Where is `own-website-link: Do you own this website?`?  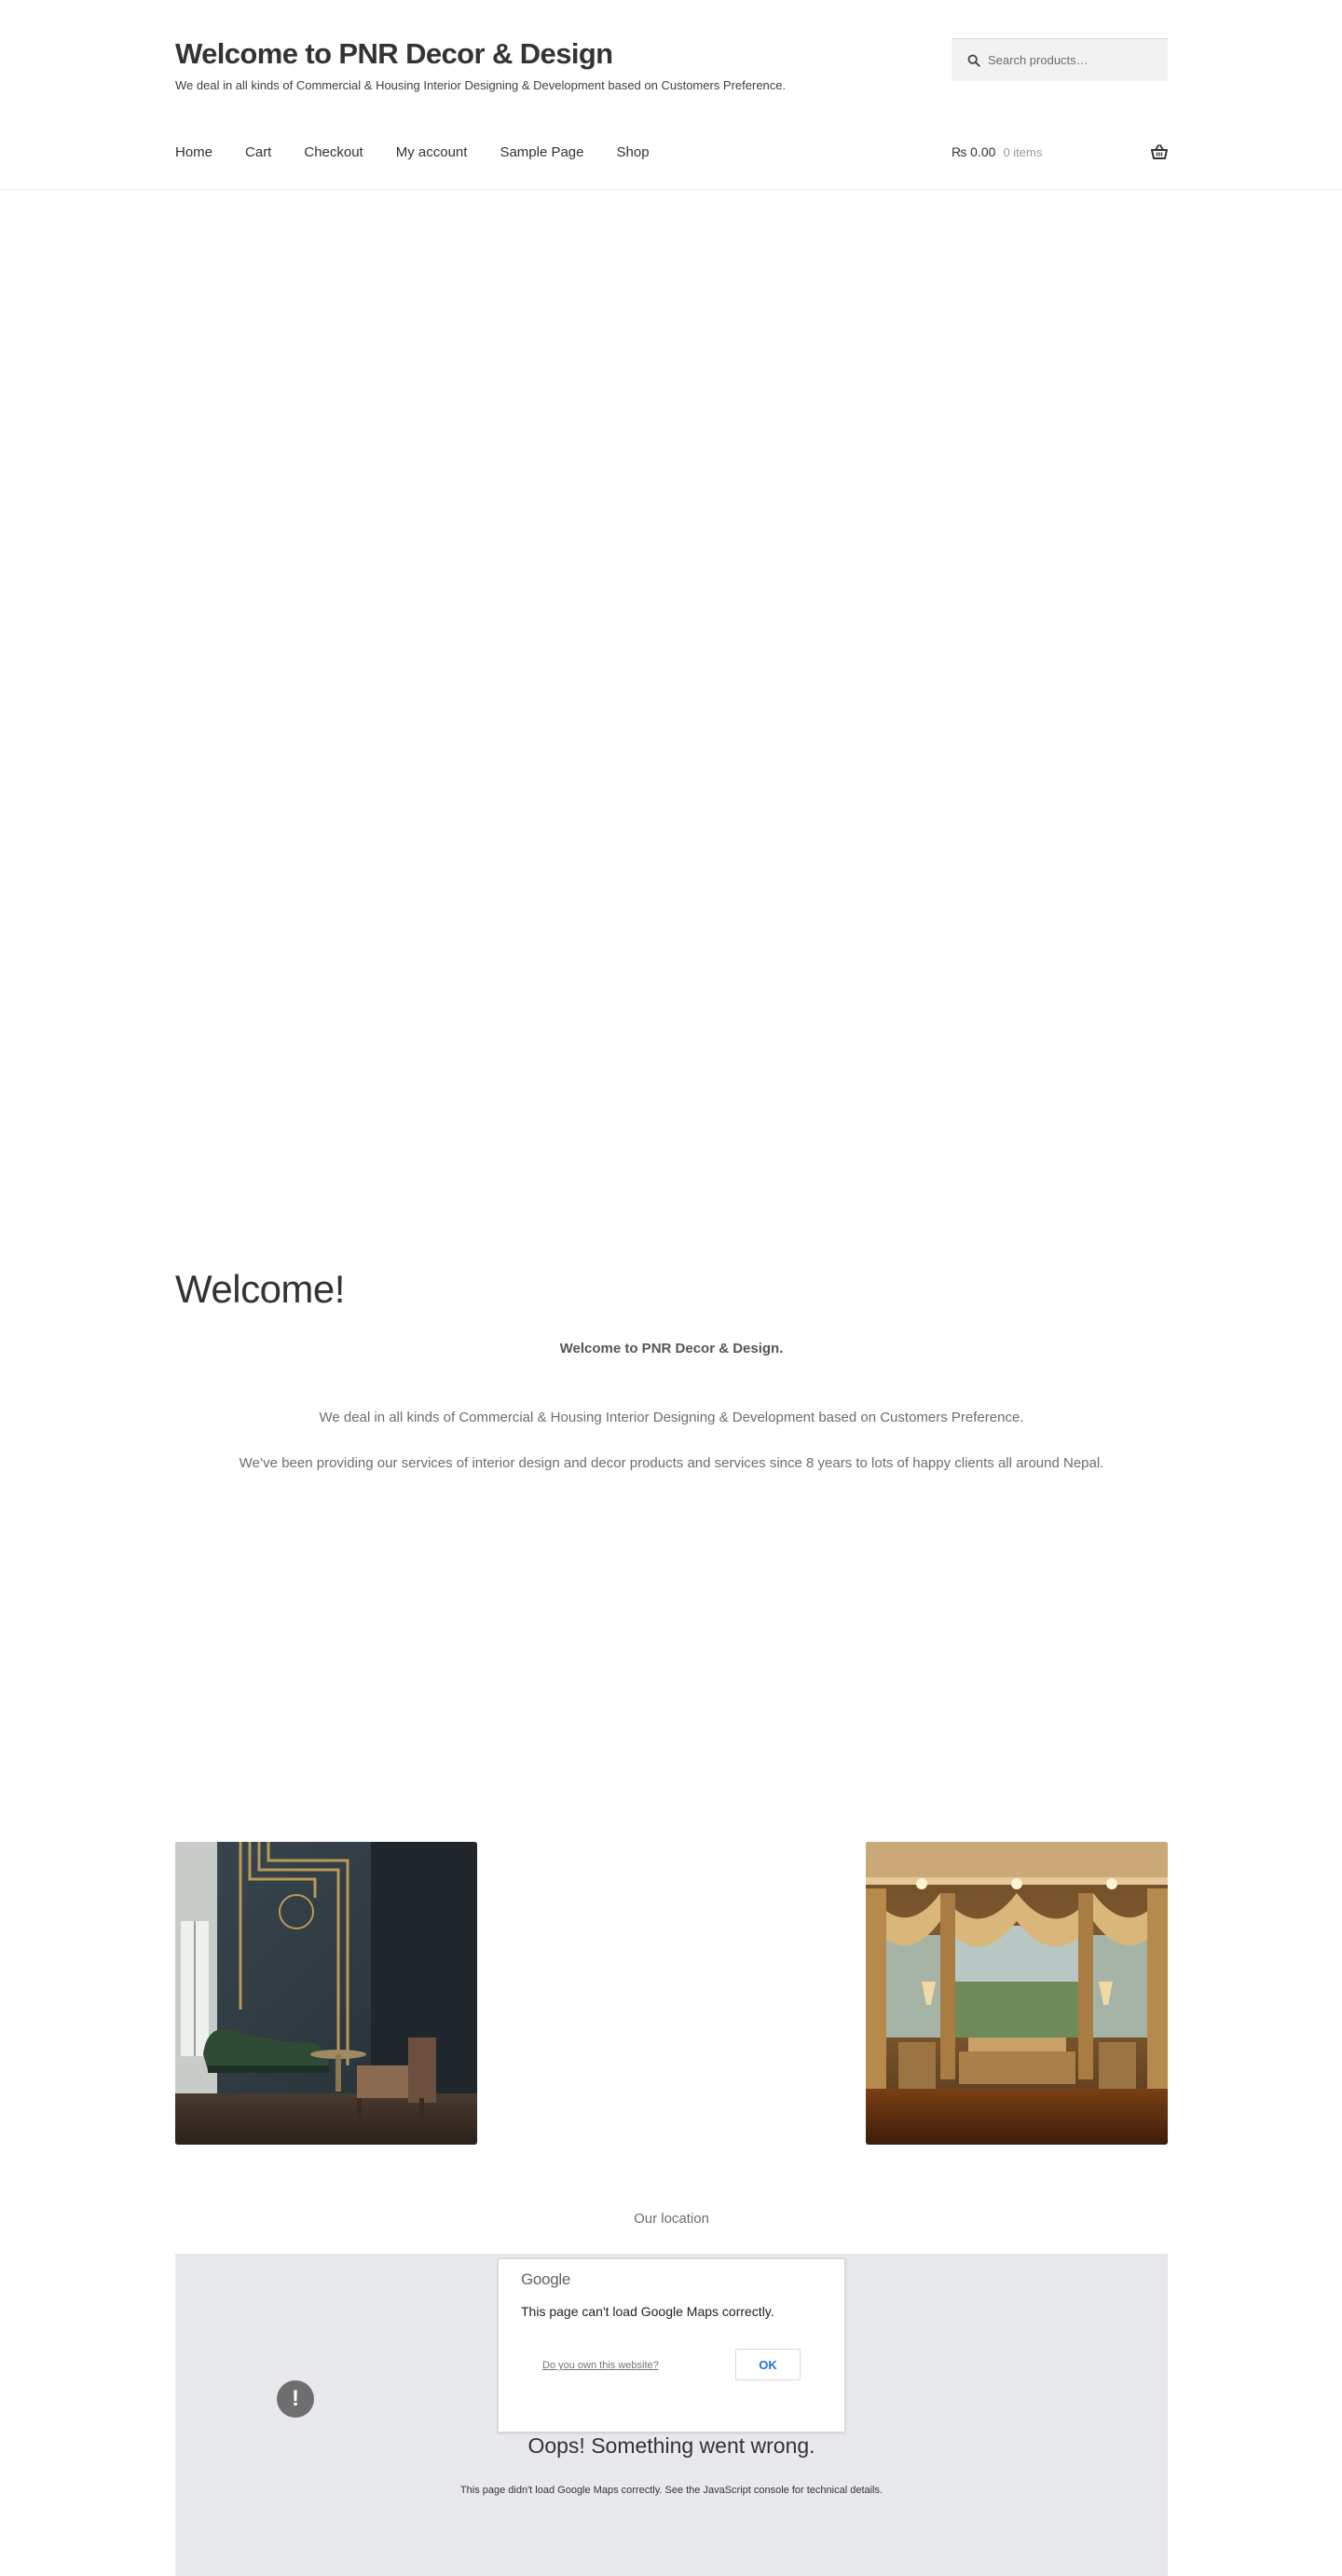
own-website-link: Do you own this website? is located at coordinates (601, 2366).